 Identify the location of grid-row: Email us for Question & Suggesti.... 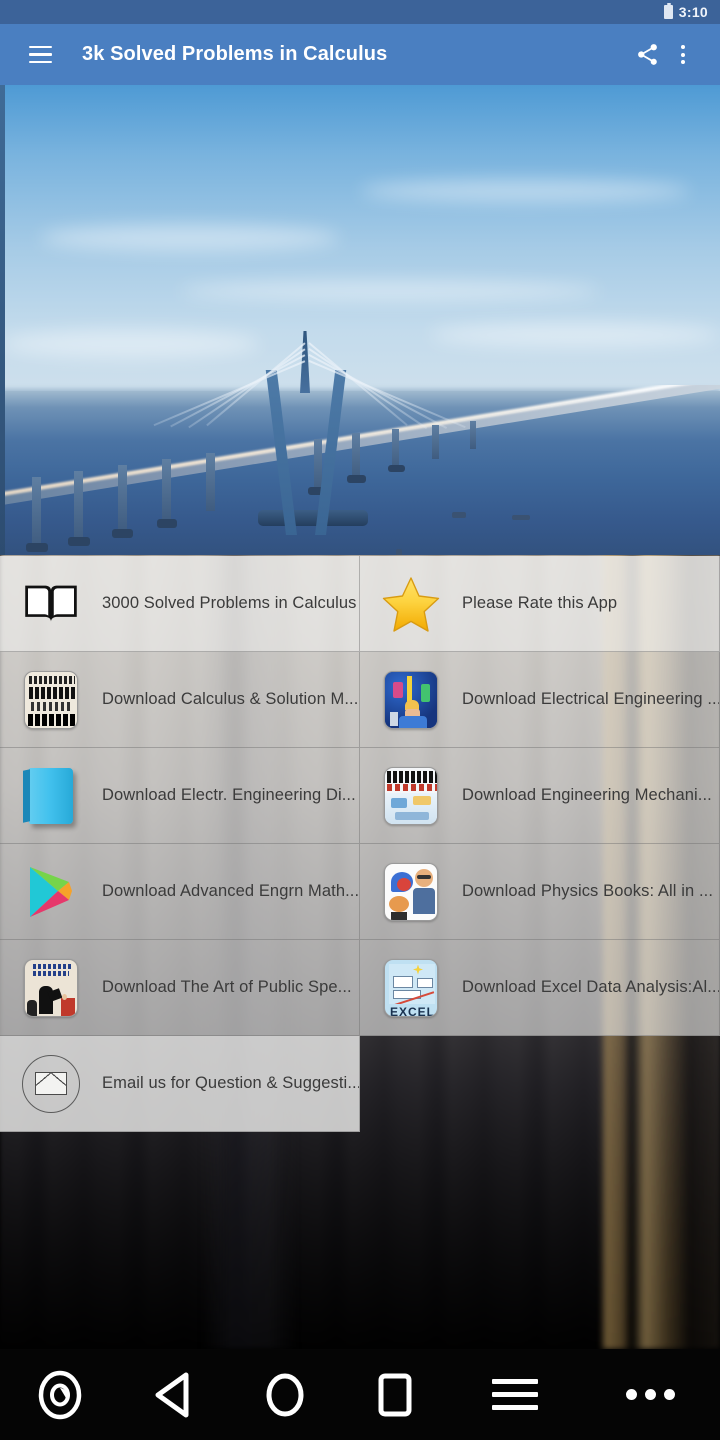
(360, 1084).